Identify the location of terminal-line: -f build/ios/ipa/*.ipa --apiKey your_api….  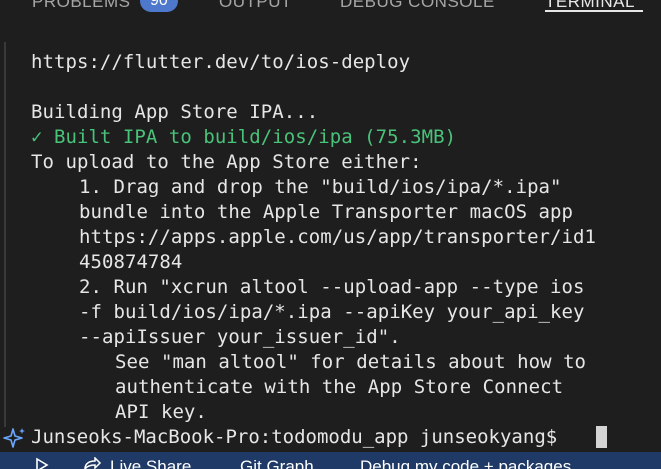
(332, 312).